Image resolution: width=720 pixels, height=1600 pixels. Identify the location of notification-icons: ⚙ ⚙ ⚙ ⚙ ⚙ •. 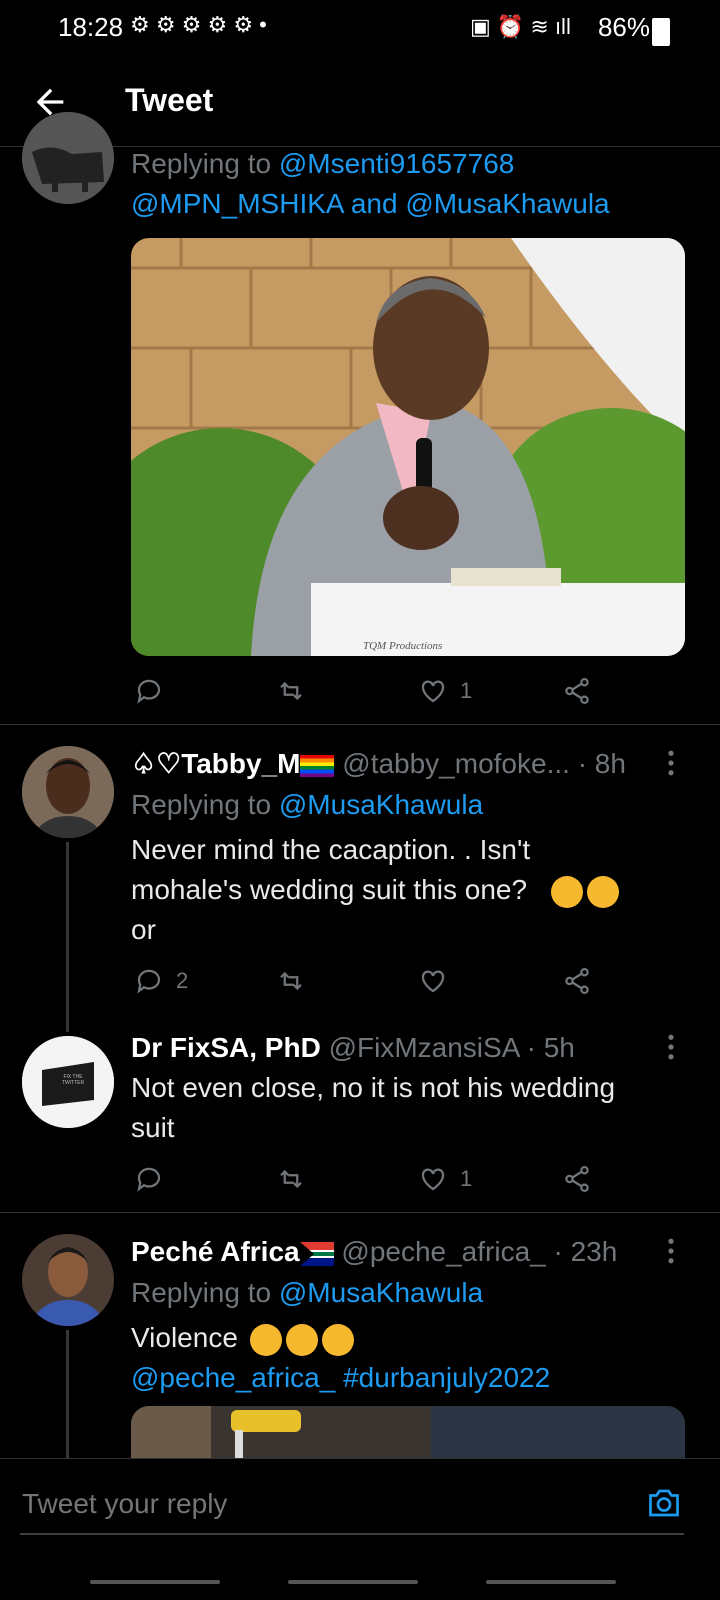
(198, 24).